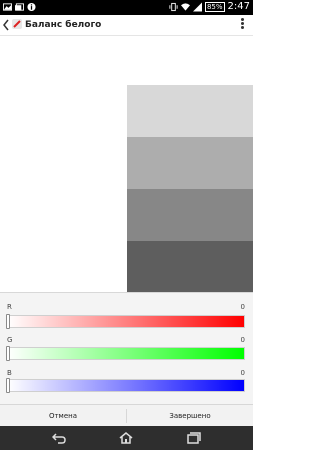 This screenshot has height=450, width=320. What do you see at coordinates (63, 416) in the screenshot?
I see `cancel-button: Отмена` at bounding box center [63, 416].